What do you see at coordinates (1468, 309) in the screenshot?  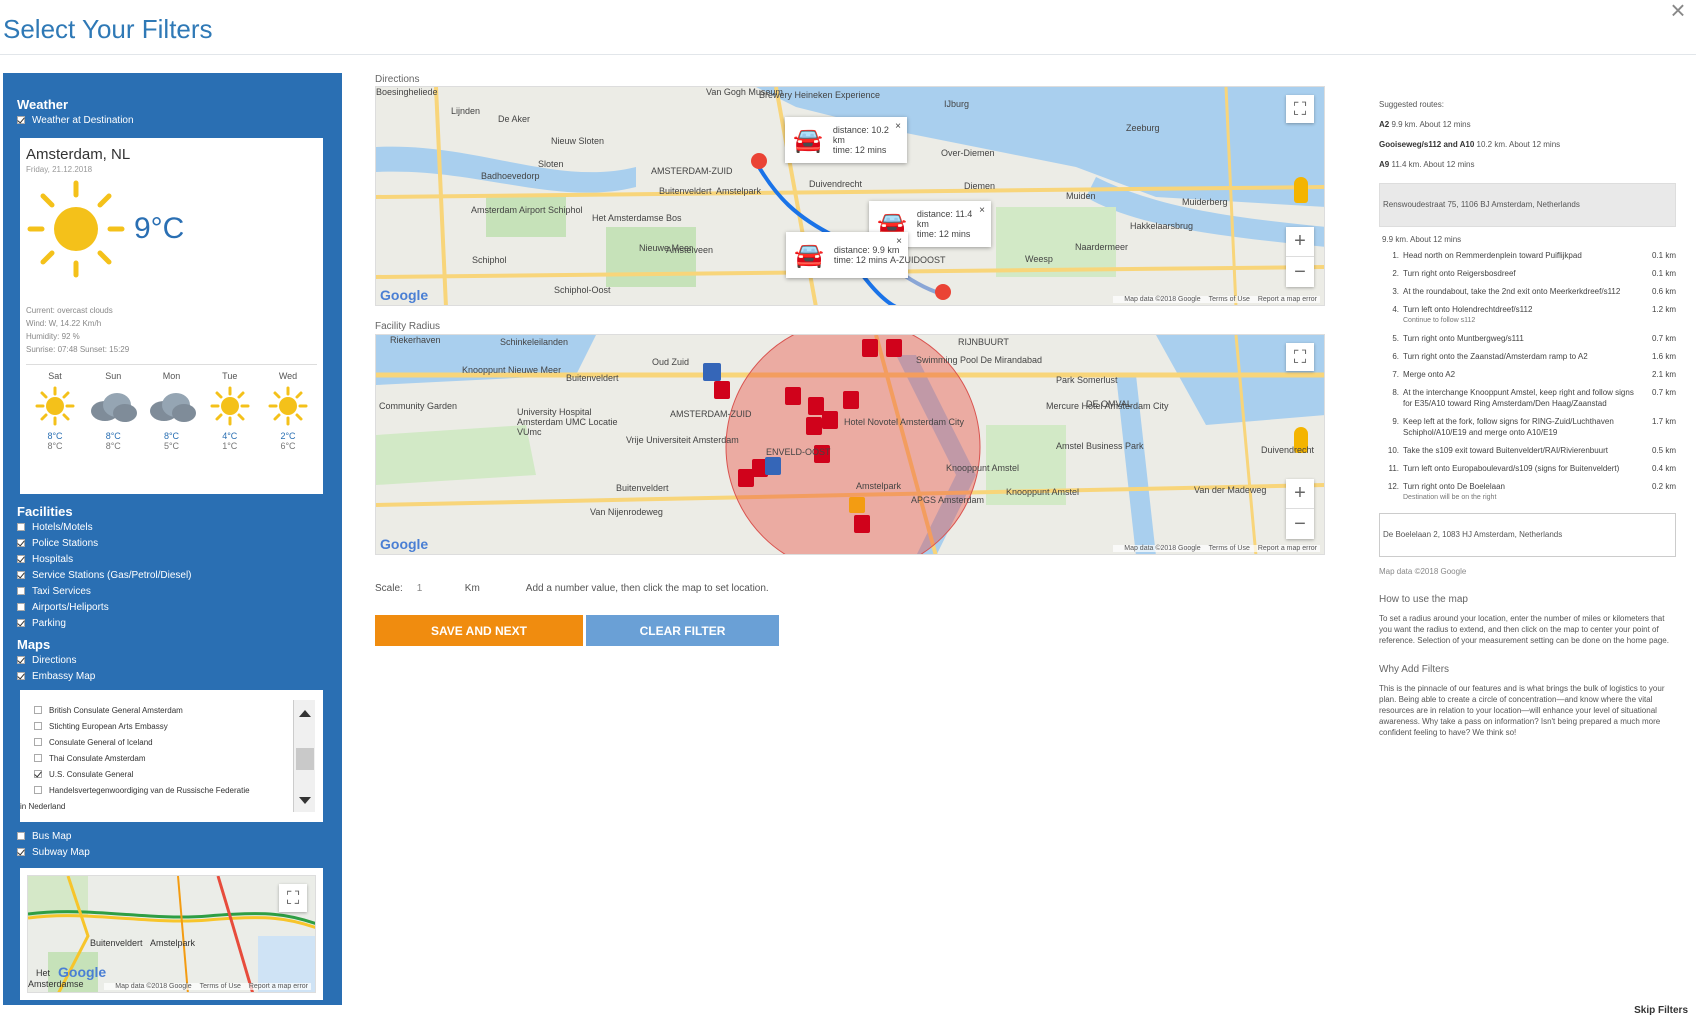 I see `step-text: Turn left onto Holendrechtdreef/s112` at bounding box center [1468, 309].